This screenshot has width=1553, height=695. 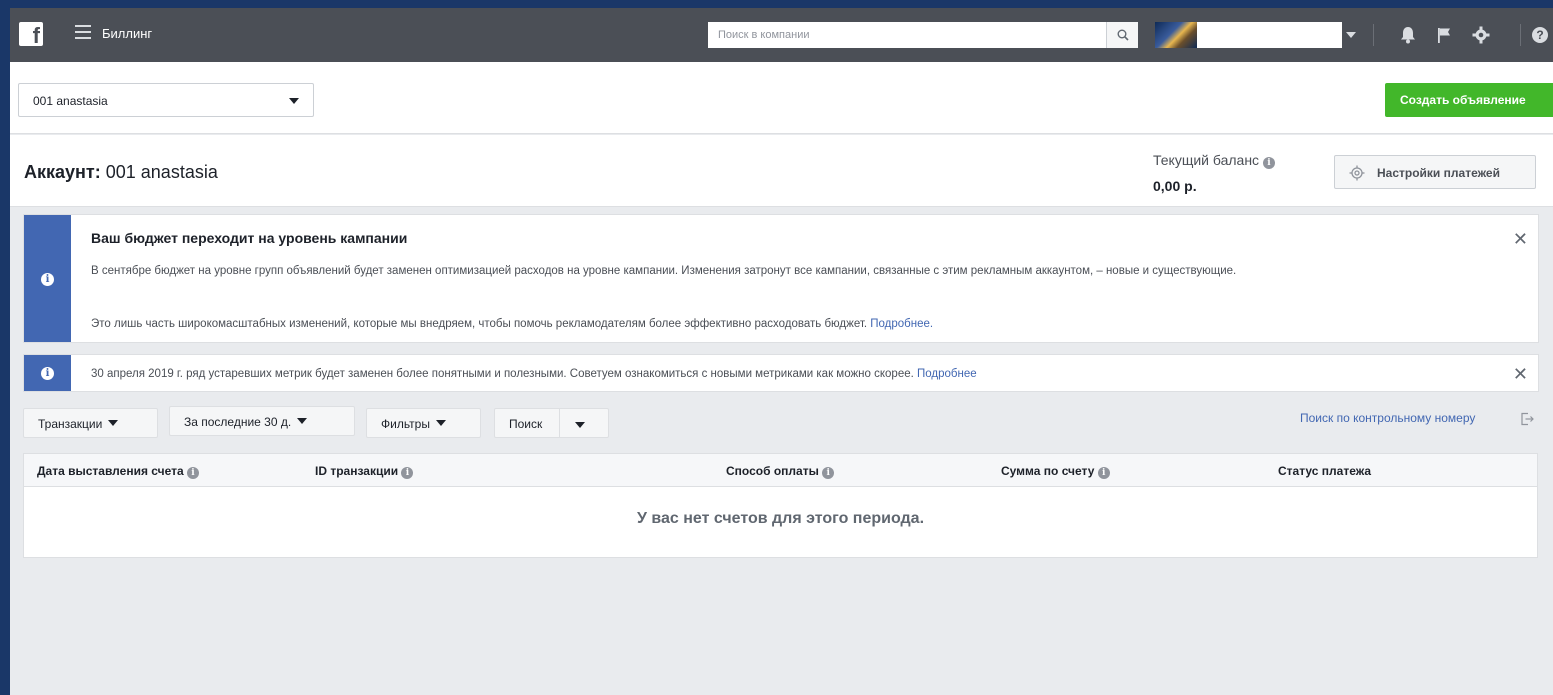 I want to click on column-header-payment-method: Способ оплаты i, so click(x=780, y=471).